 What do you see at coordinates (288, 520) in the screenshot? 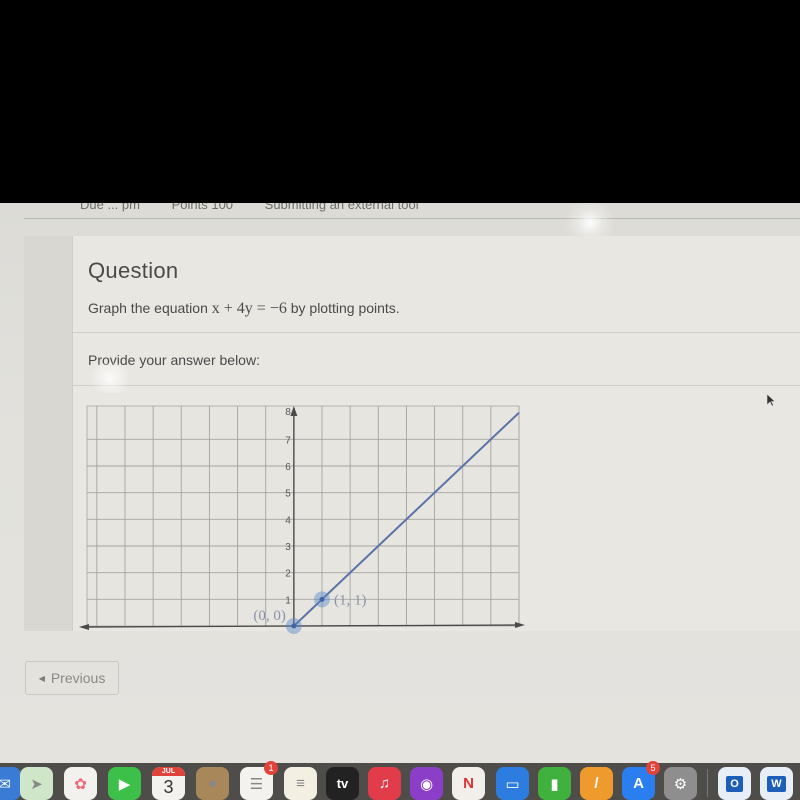
I see `y-tick-label: 4` at bounding box center [288, 520].